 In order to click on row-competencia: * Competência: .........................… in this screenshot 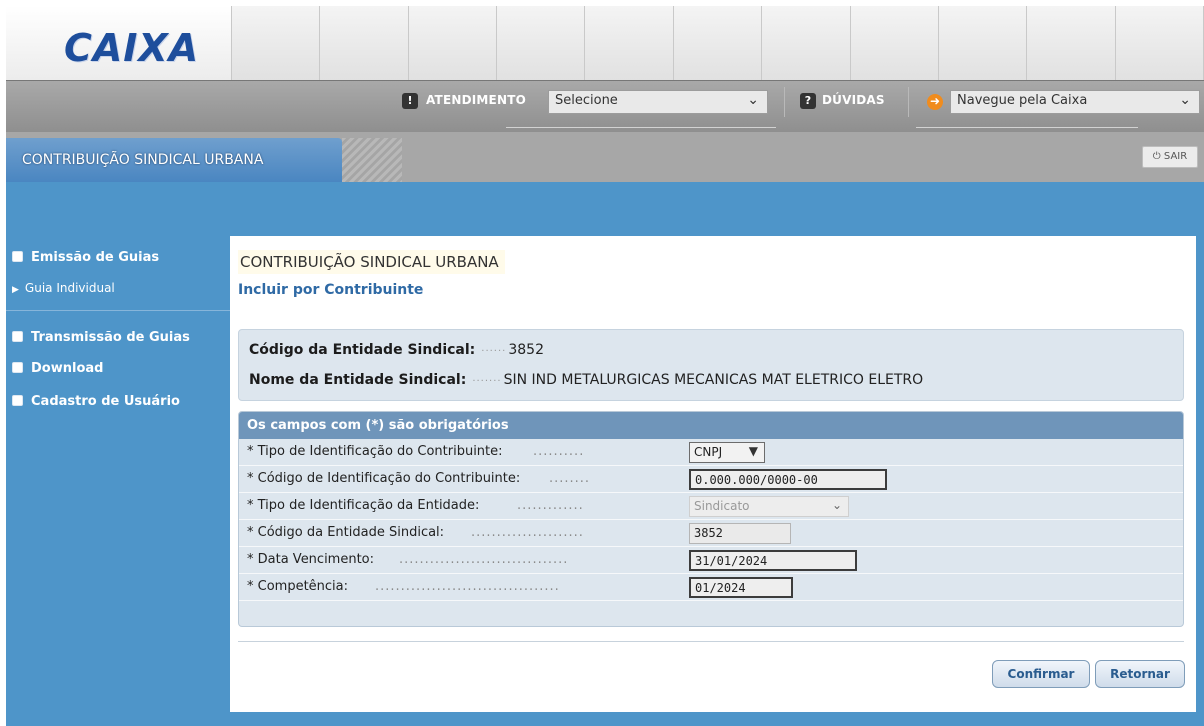, I will do `click(711, 587)`.